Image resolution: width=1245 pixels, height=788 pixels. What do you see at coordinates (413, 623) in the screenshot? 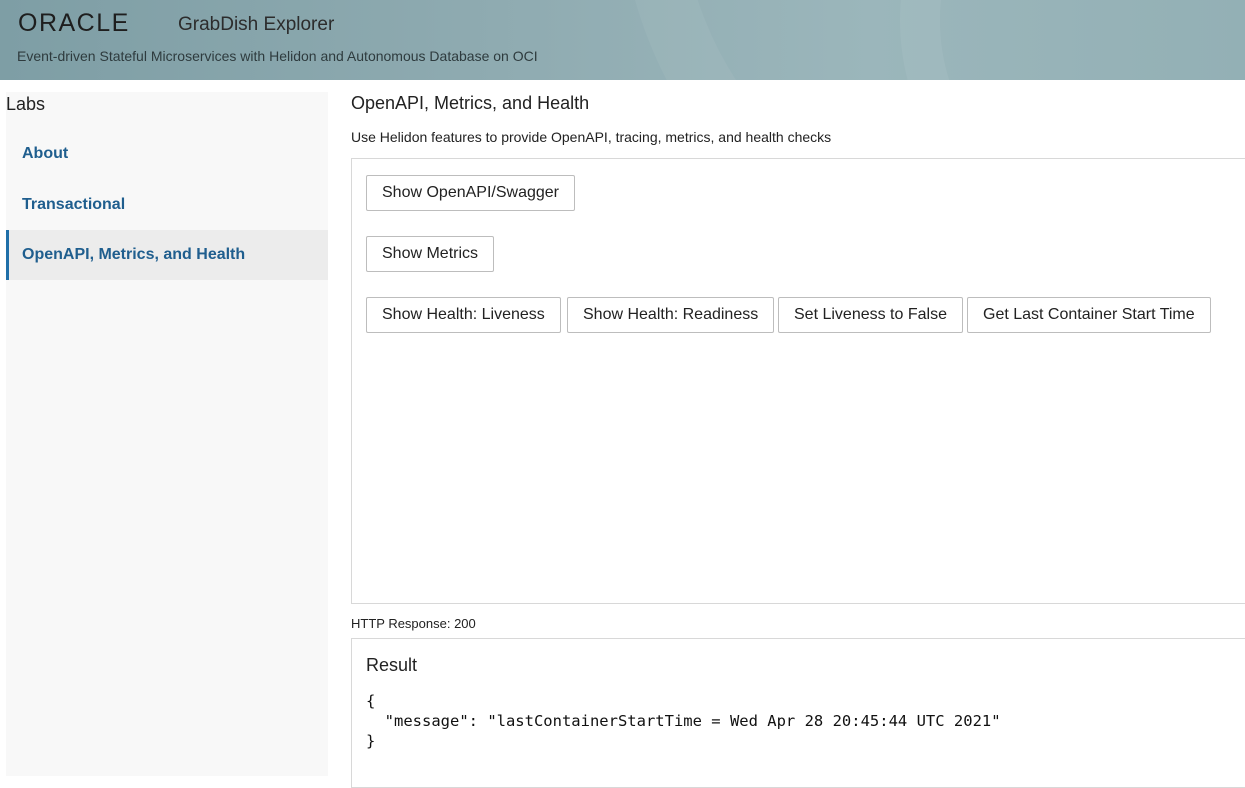
I see `http-response-status: HTTP Response: 200` at bounding box center [413, 623].